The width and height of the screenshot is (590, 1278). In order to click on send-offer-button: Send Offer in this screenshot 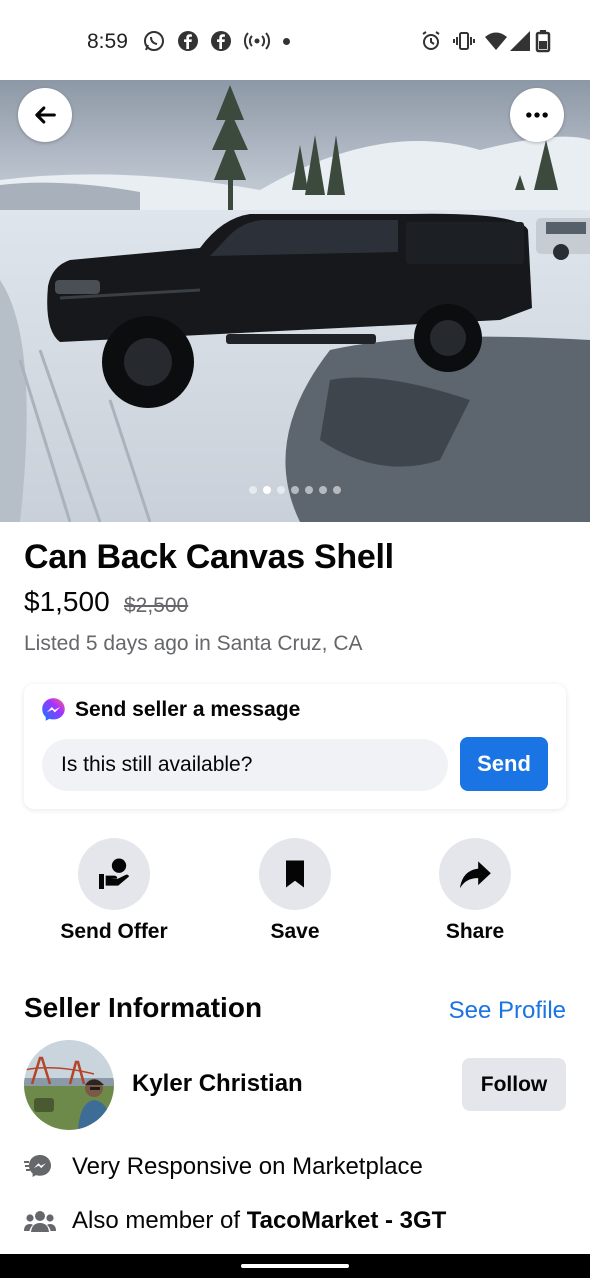, I will do `click(114, 891)`.